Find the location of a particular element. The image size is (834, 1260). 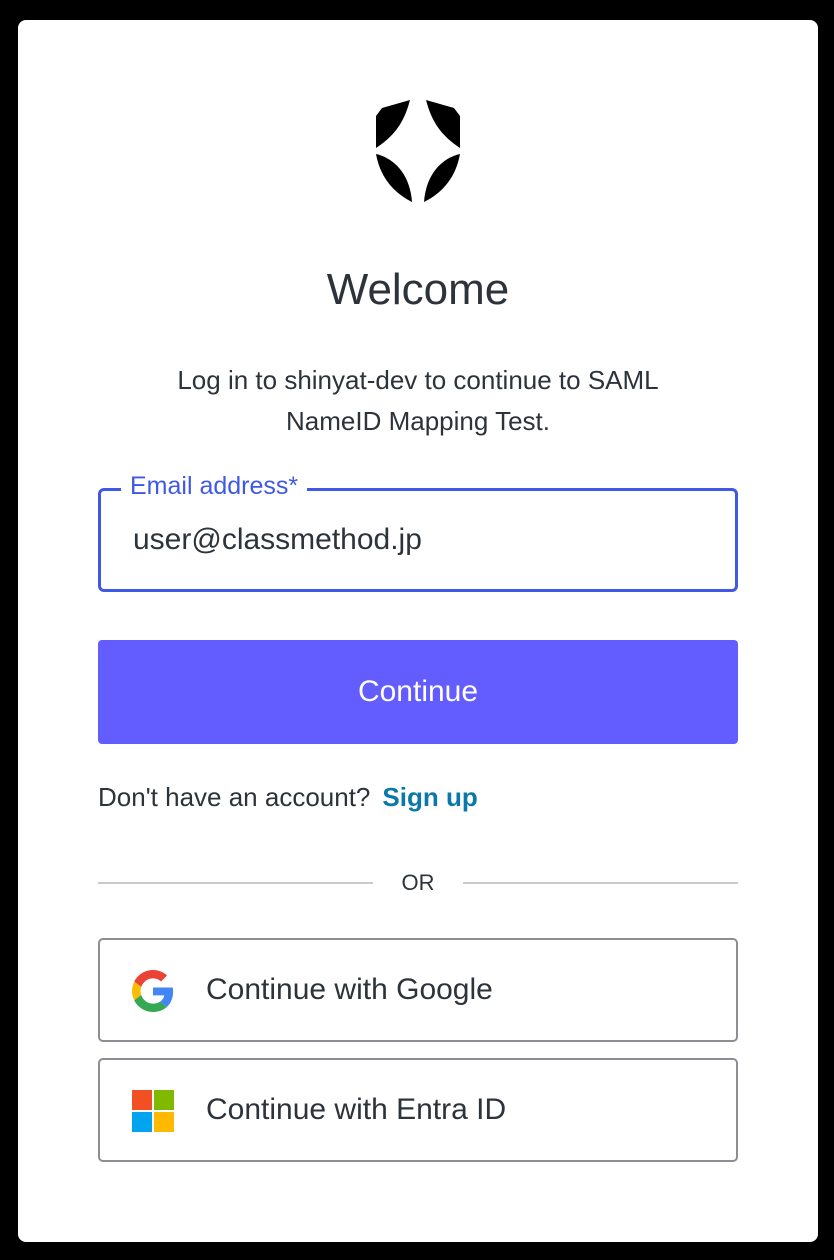

google-login-button: Continue with Google is located at coordinates (418, 990).